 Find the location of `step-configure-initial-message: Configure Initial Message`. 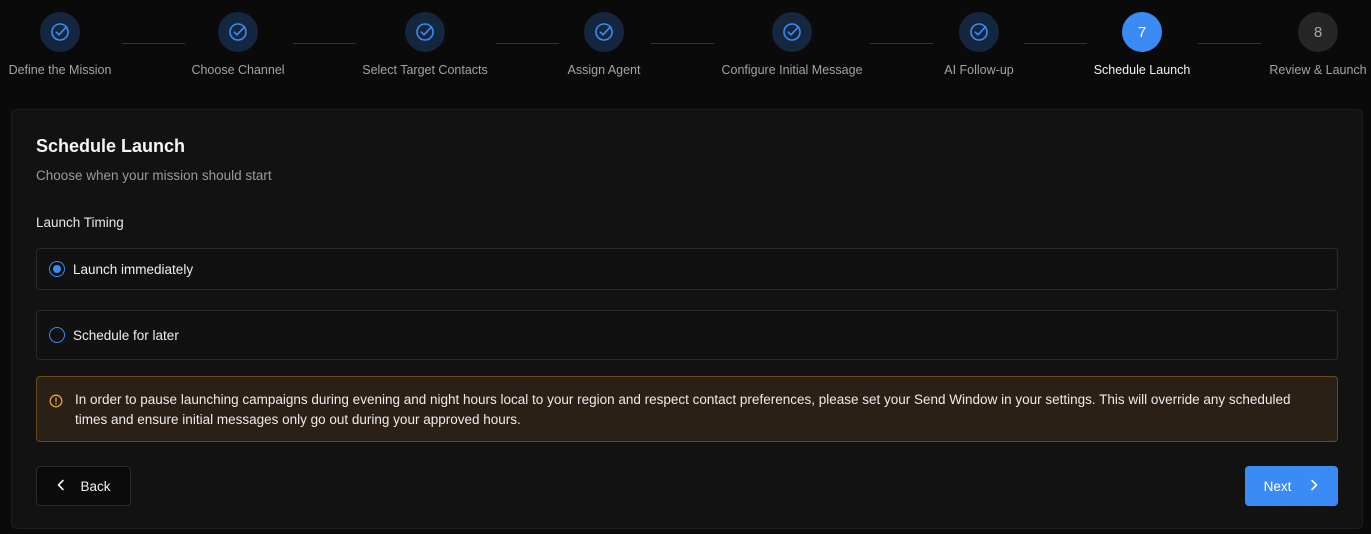

step-configure-initial-message: Configure Initial Message is located at coordinates (792, 44).